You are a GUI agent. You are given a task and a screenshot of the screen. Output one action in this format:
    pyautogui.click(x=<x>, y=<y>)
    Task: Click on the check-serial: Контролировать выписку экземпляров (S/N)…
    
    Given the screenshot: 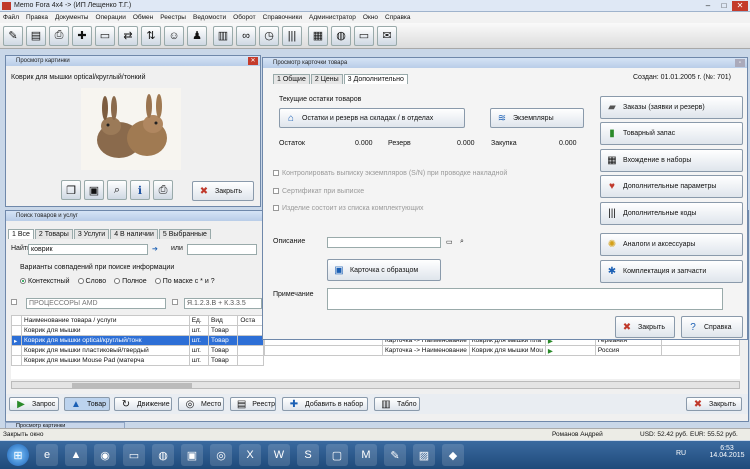 What is the action you would take?
    pyautogui.click(x=390, y=173)
    